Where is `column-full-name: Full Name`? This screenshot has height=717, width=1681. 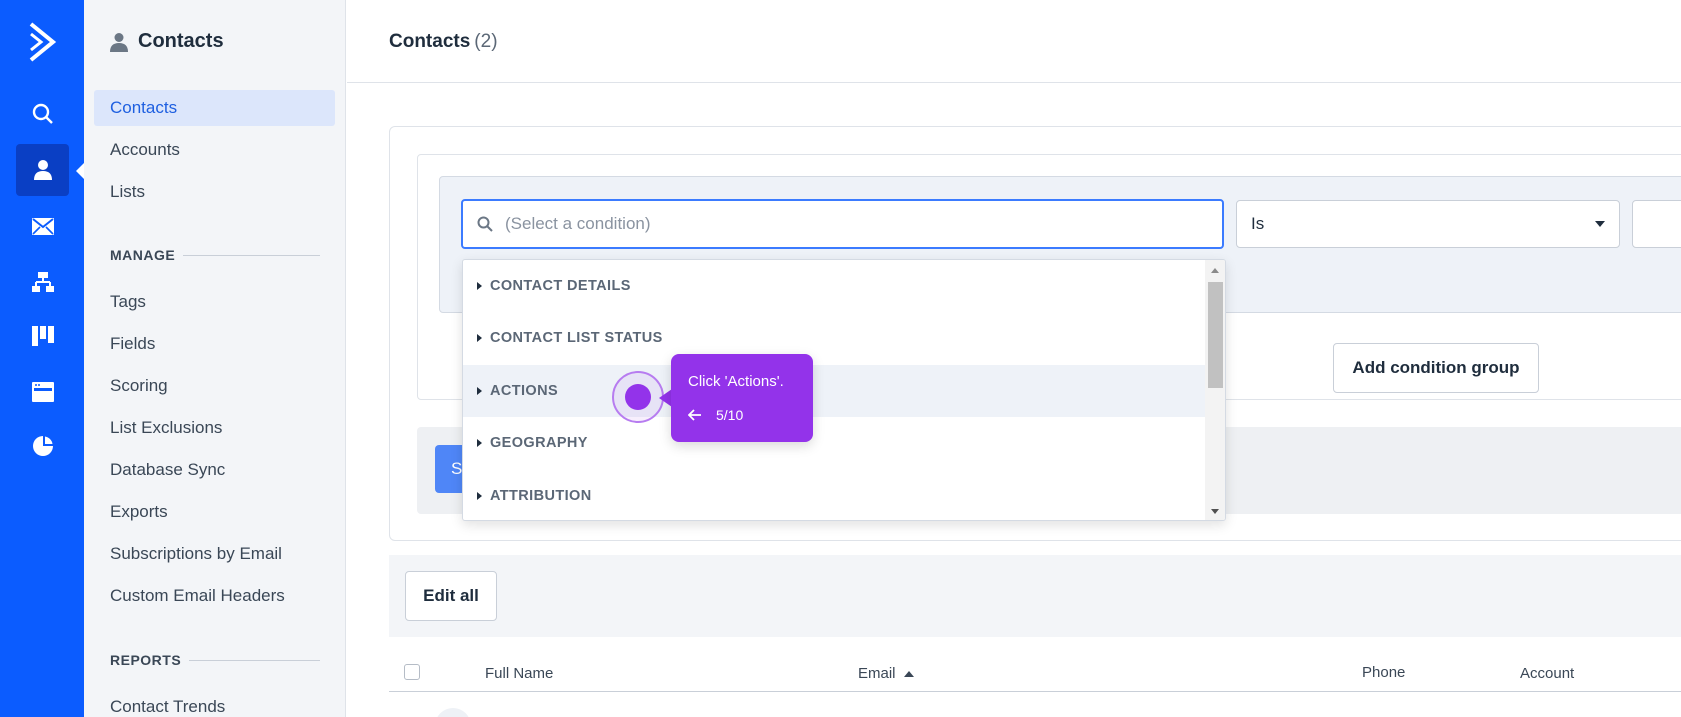 column-full-name: Full Name is located at coordinates (519, 673).